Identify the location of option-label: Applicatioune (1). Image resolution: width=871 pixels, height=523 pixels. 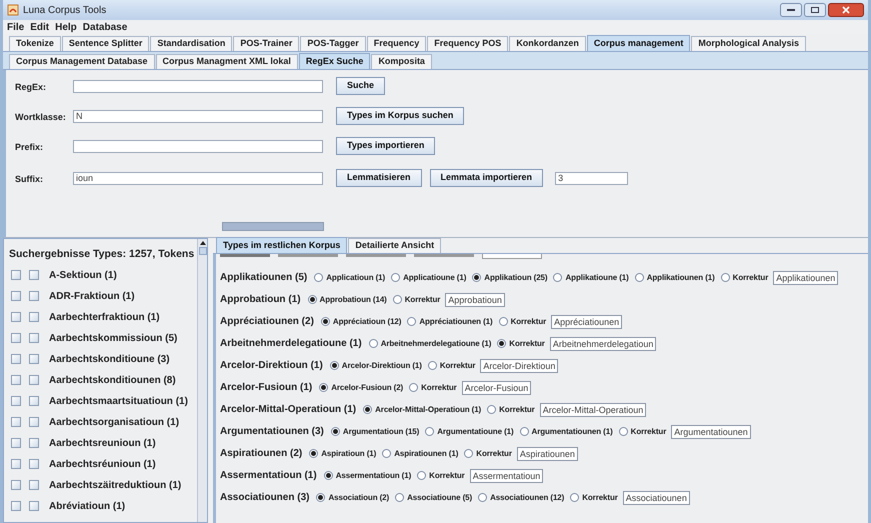
(434, 278).